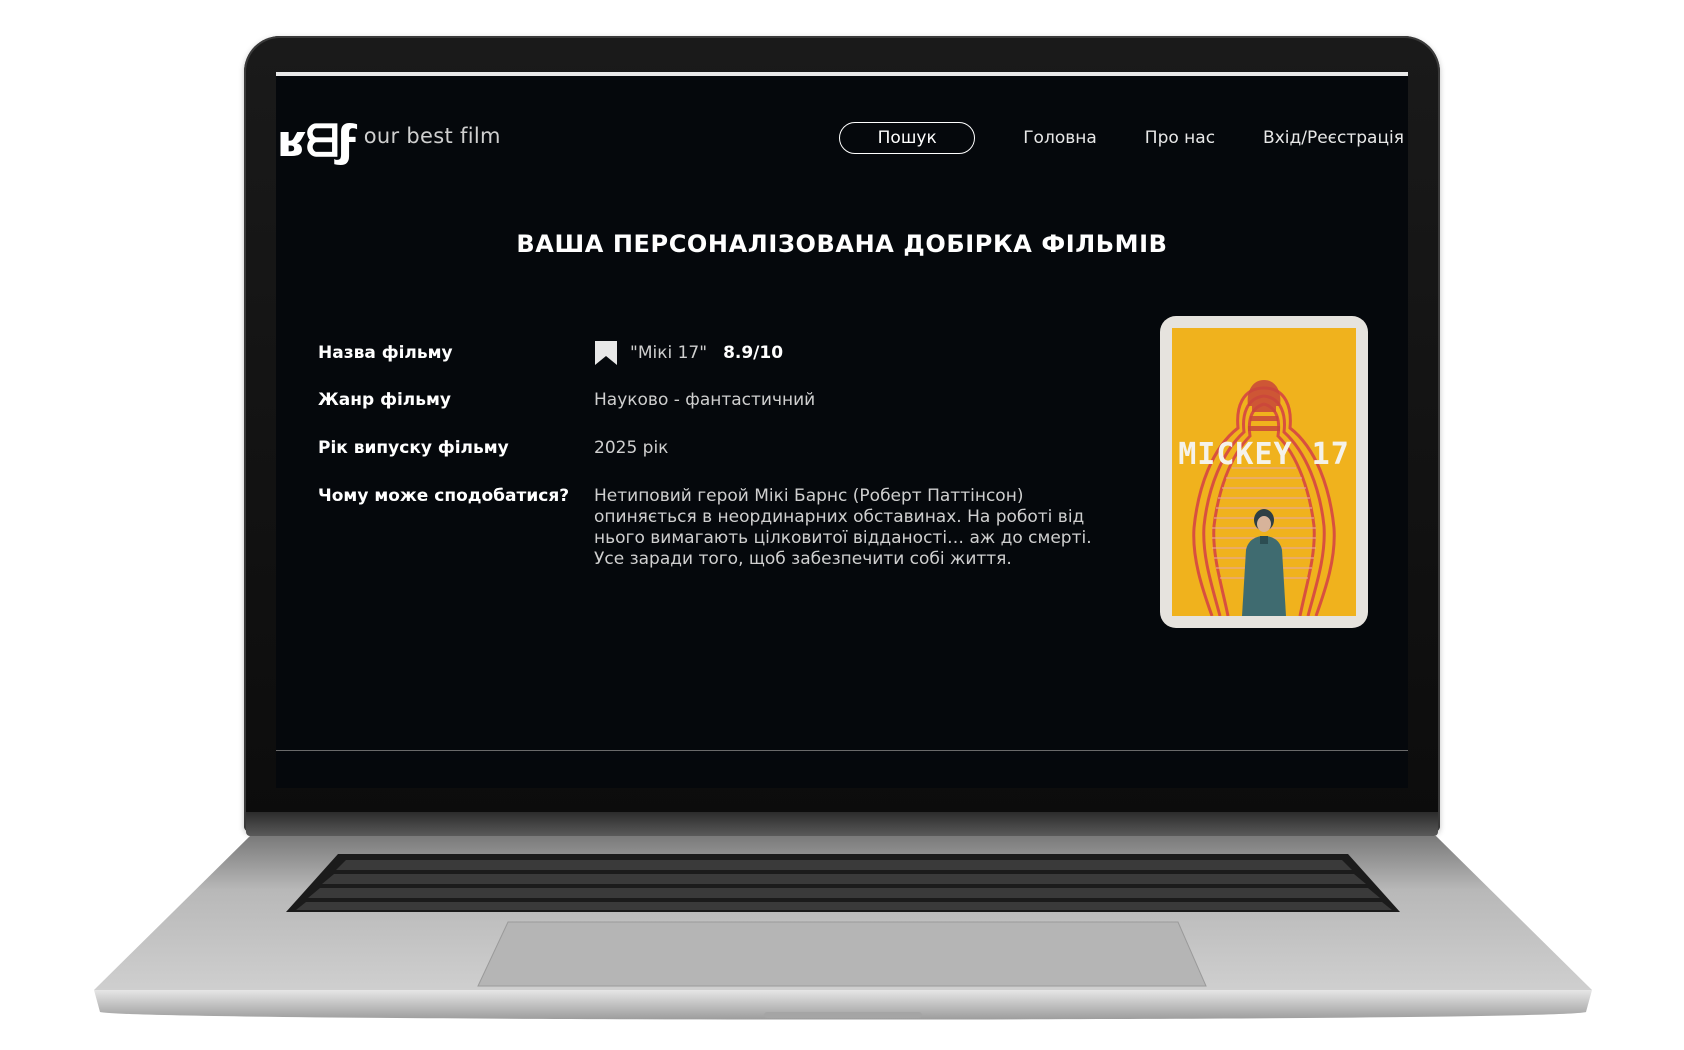  I want to click on movie-rating: 8.9/10, so click(753, 352).